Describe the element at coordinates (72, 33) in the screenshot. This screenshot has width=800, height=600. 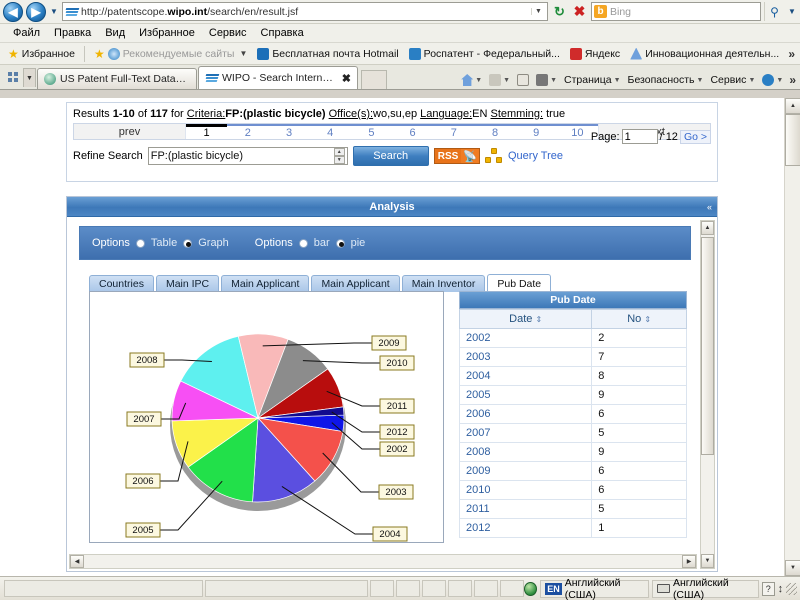
I see `menu-item-edit: Правка` at that location.